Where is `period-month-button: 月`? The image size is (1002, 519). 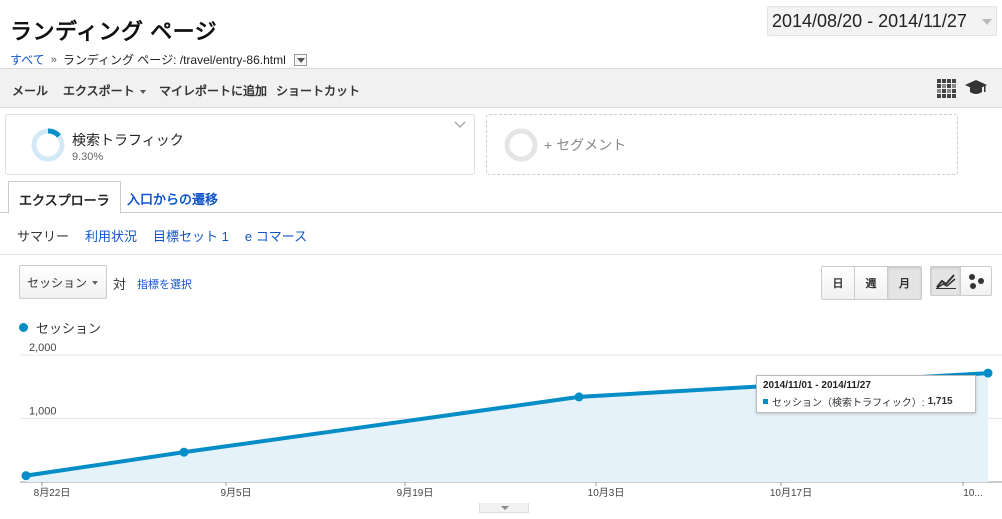 period-month-button: 月 is located at coordinates (904, 283).